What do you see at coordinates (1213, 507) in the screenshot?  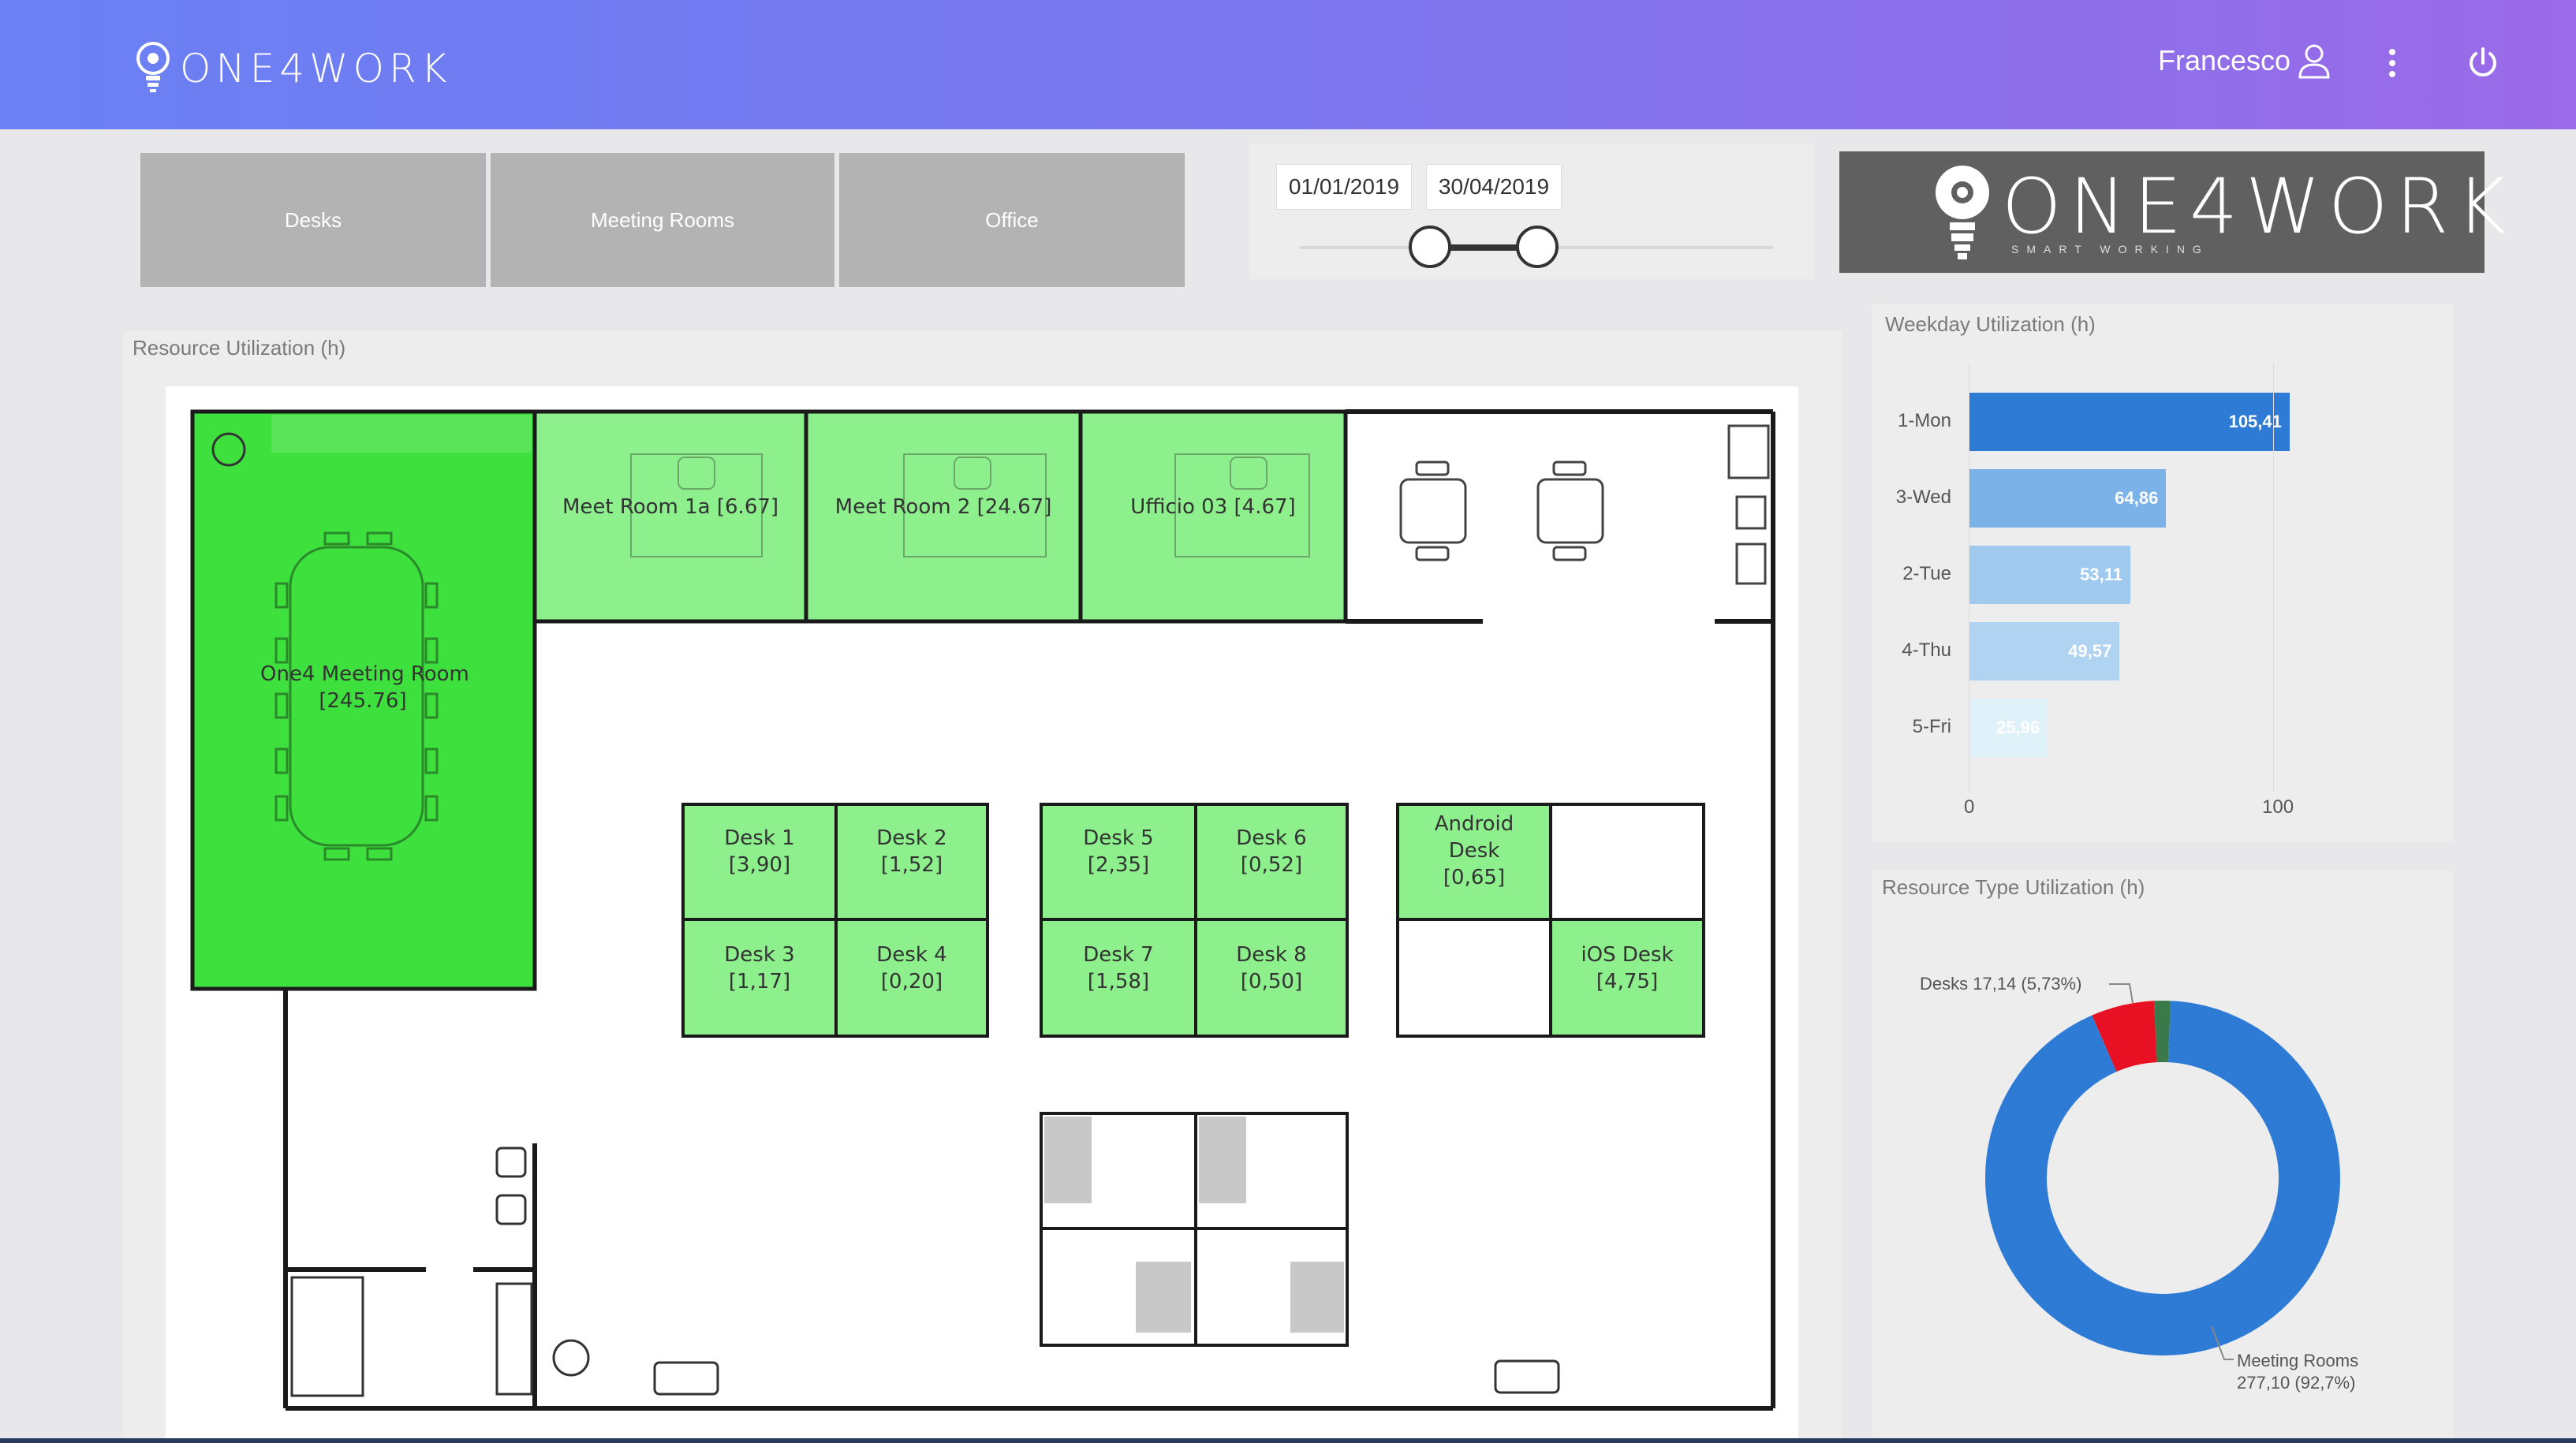 I see `ufficio-03-label: Ufficio 03 [4.67]` at bounding box center [1213, 507].